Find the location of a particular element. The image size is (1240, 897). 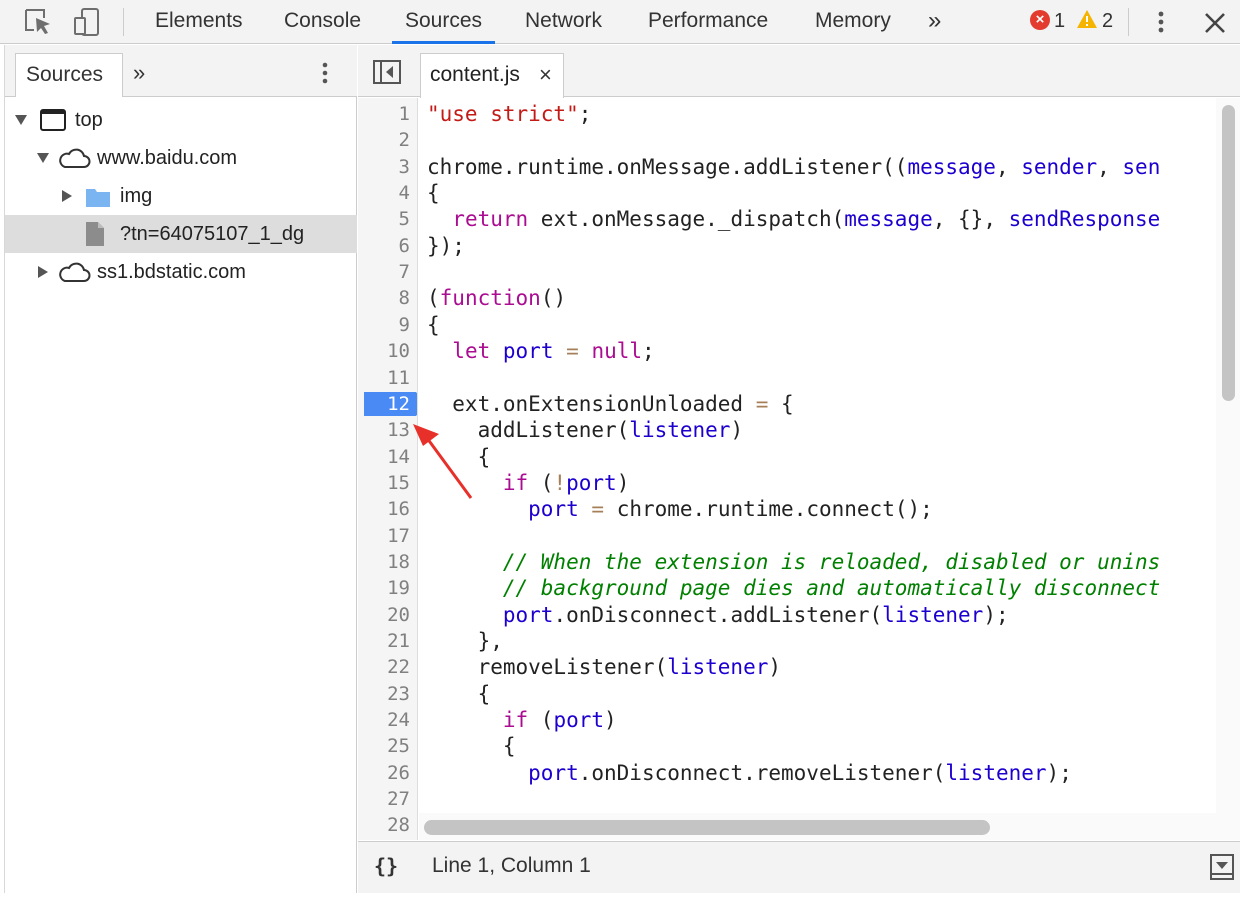

tree-item-label: ss1.bdstatic.com is located at coordinates (171, 272).